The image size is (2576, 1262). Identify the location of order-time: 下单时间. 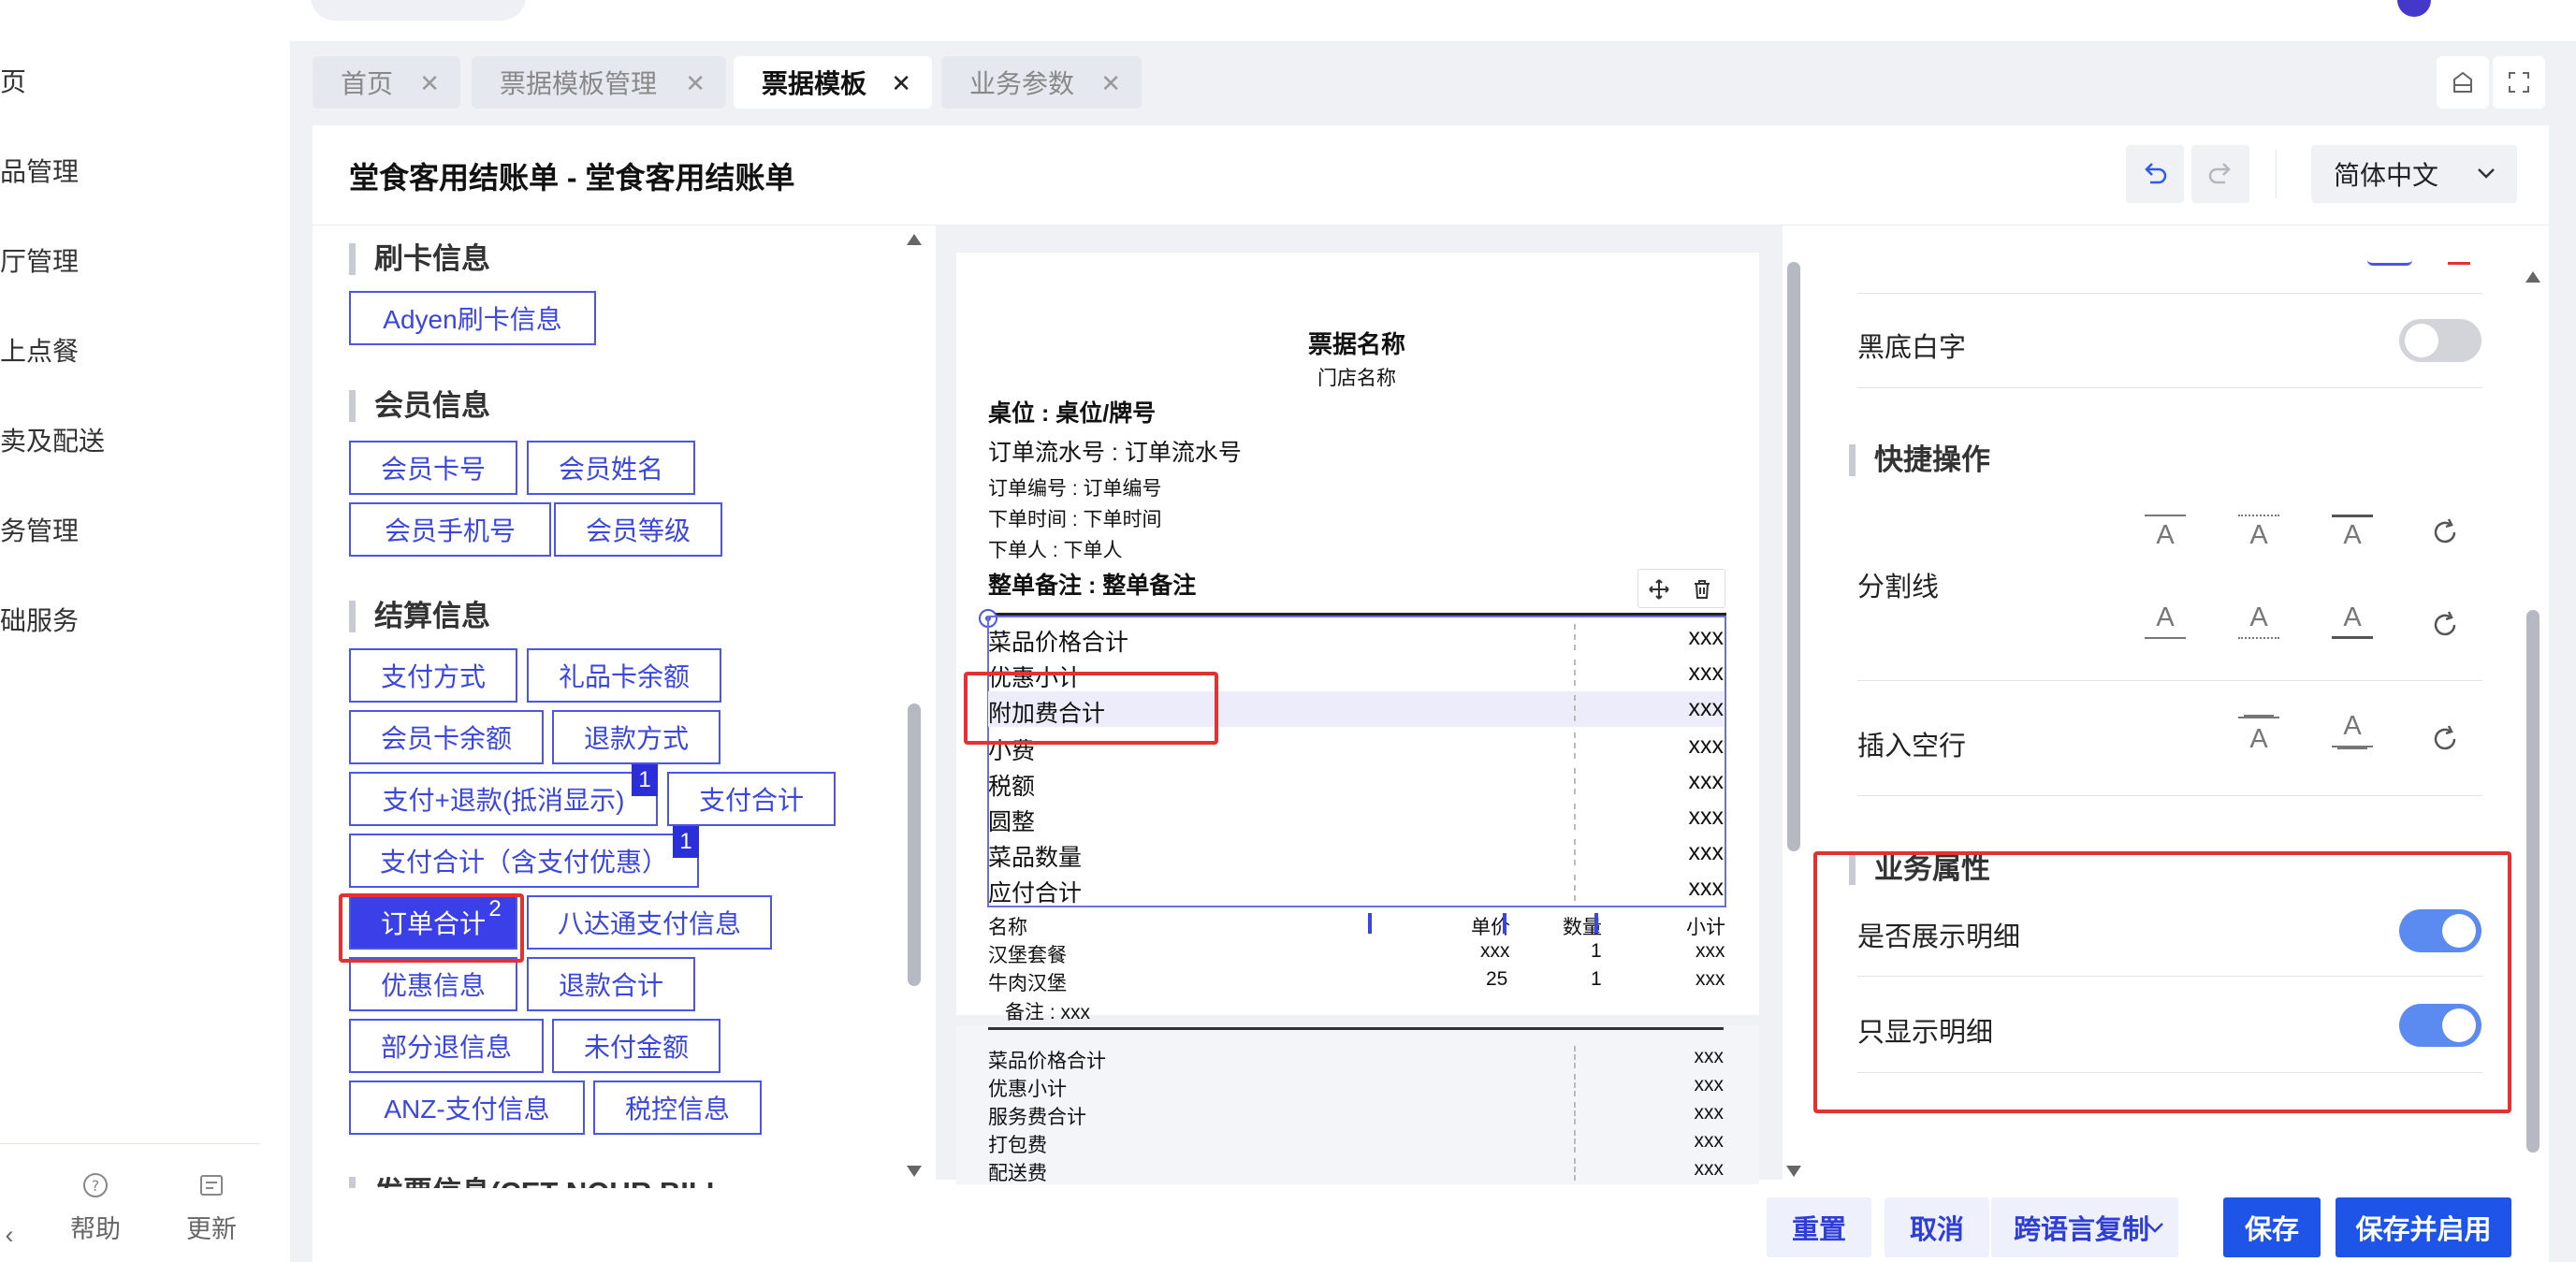
(1075, 519).